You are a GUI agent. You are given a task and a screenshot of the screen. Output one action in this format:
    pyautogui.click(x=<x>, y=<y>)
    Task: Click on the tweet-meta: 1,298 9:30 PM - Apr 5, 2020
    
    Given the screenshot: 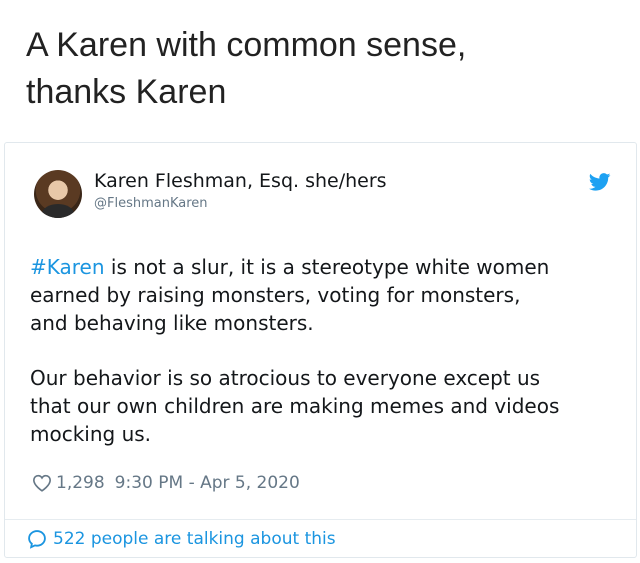 What is the action you would take?
    pyautogui.click(x=166, y=483)
    